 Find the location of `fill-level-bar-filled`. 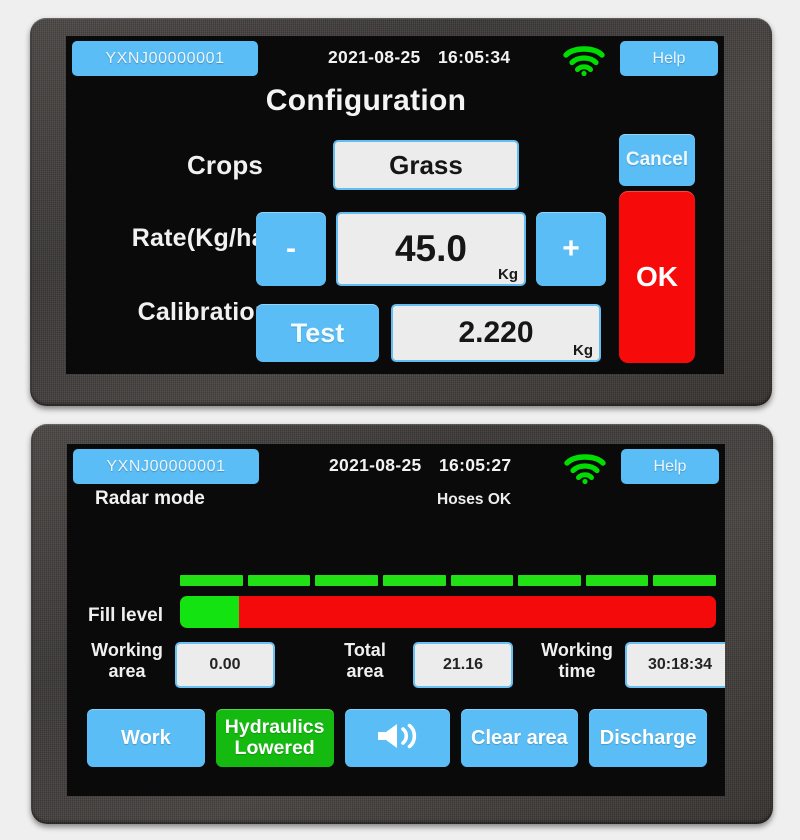

fill-level-bar-filled is located at coordinates (209, 612).